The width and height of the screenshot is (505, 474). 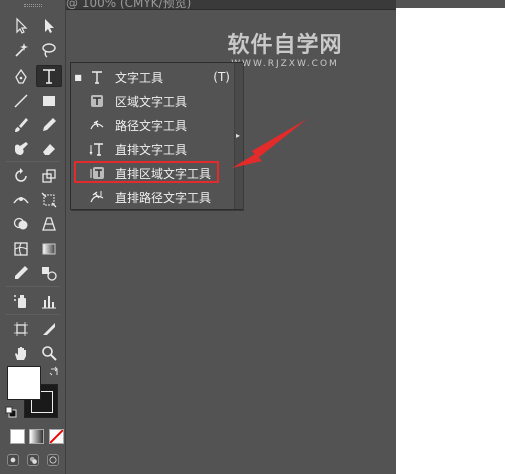 I want to click on blend-tool, so click(x=49, y=273).